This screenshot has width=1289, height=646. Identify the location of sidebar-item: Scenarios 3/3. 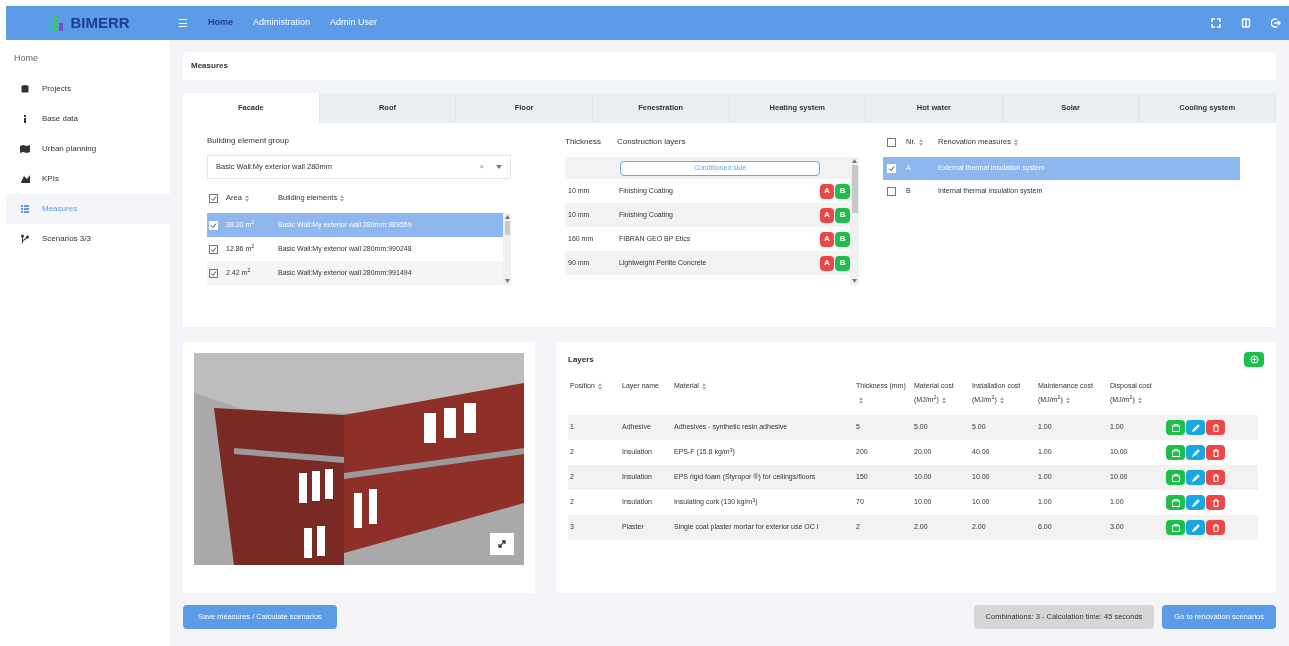
(88, 238).